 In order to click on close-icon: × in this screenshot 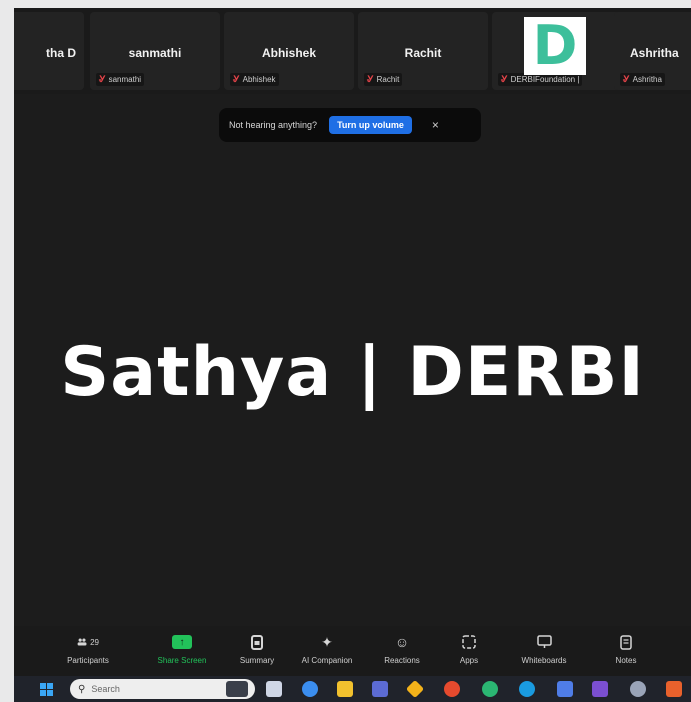, I will do `click(435, 125)`.